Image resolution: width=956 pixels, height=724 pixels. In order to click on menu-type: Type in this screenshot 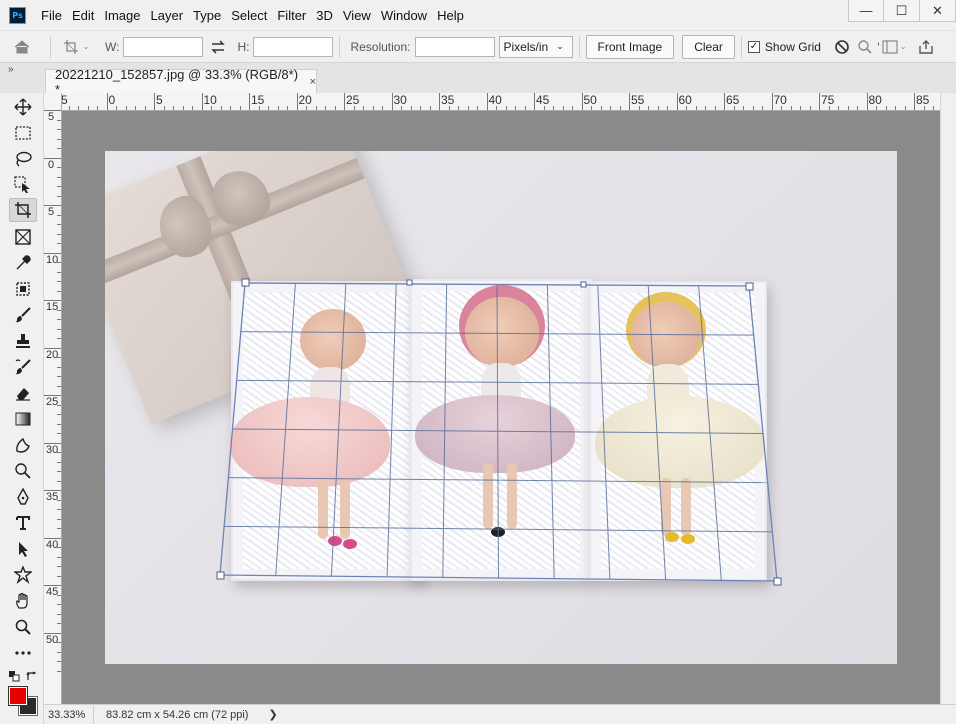, I will do `click(207, 15)`.